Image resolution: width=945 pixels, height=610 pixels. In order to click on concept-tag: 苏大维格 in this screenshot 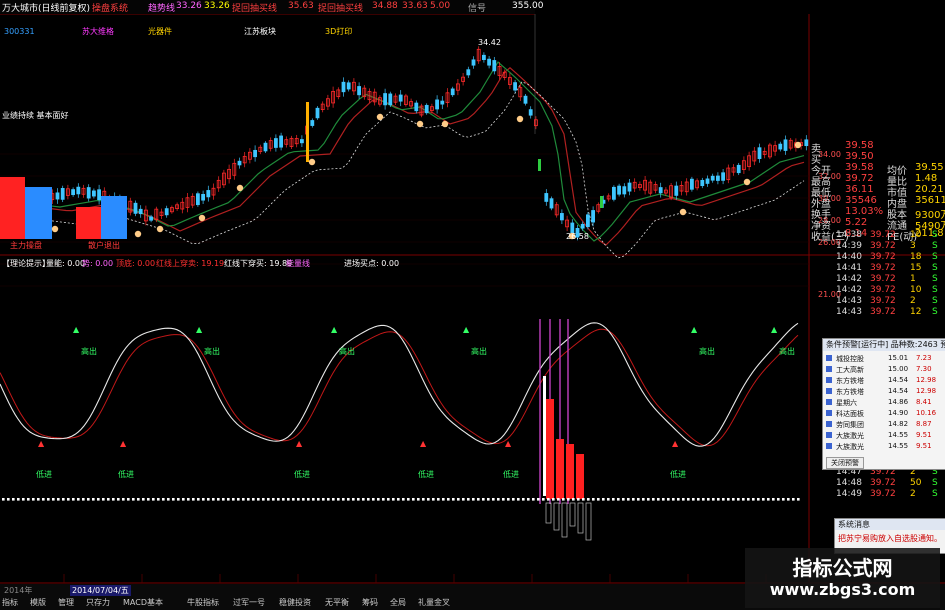, I will do `click(98, 31)`.